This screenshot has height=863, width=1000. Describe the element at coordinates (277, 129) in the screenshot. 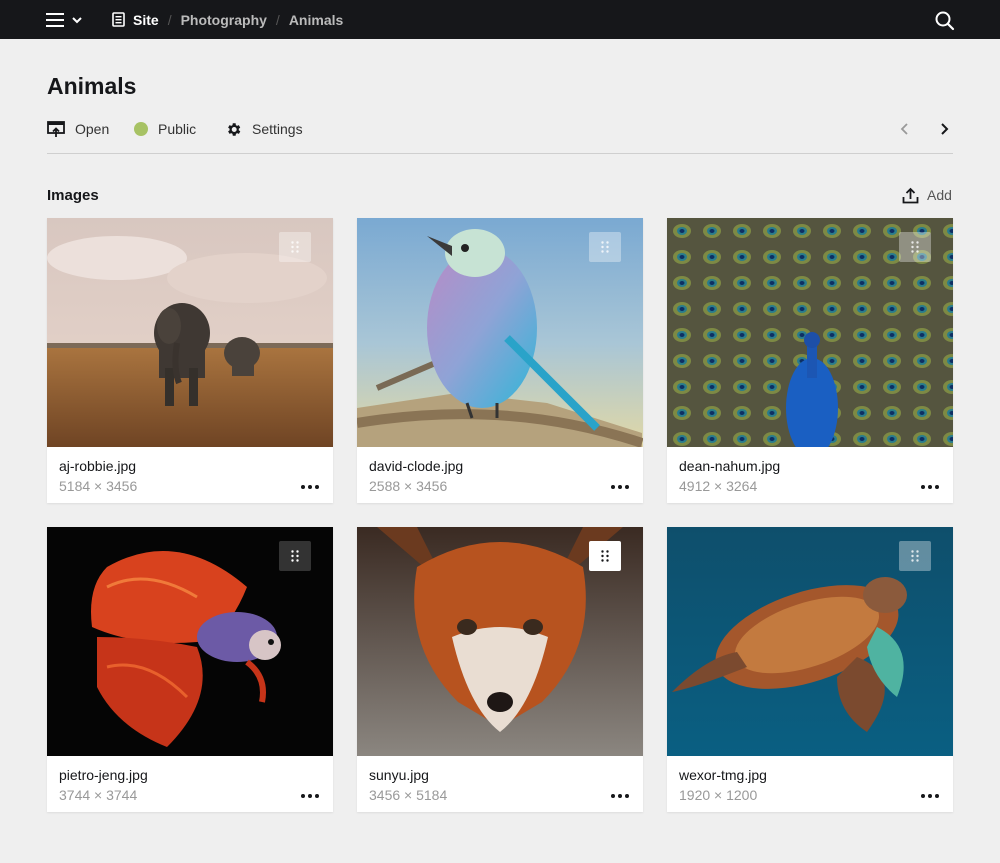

I see `settings-label: Settings` at that location.